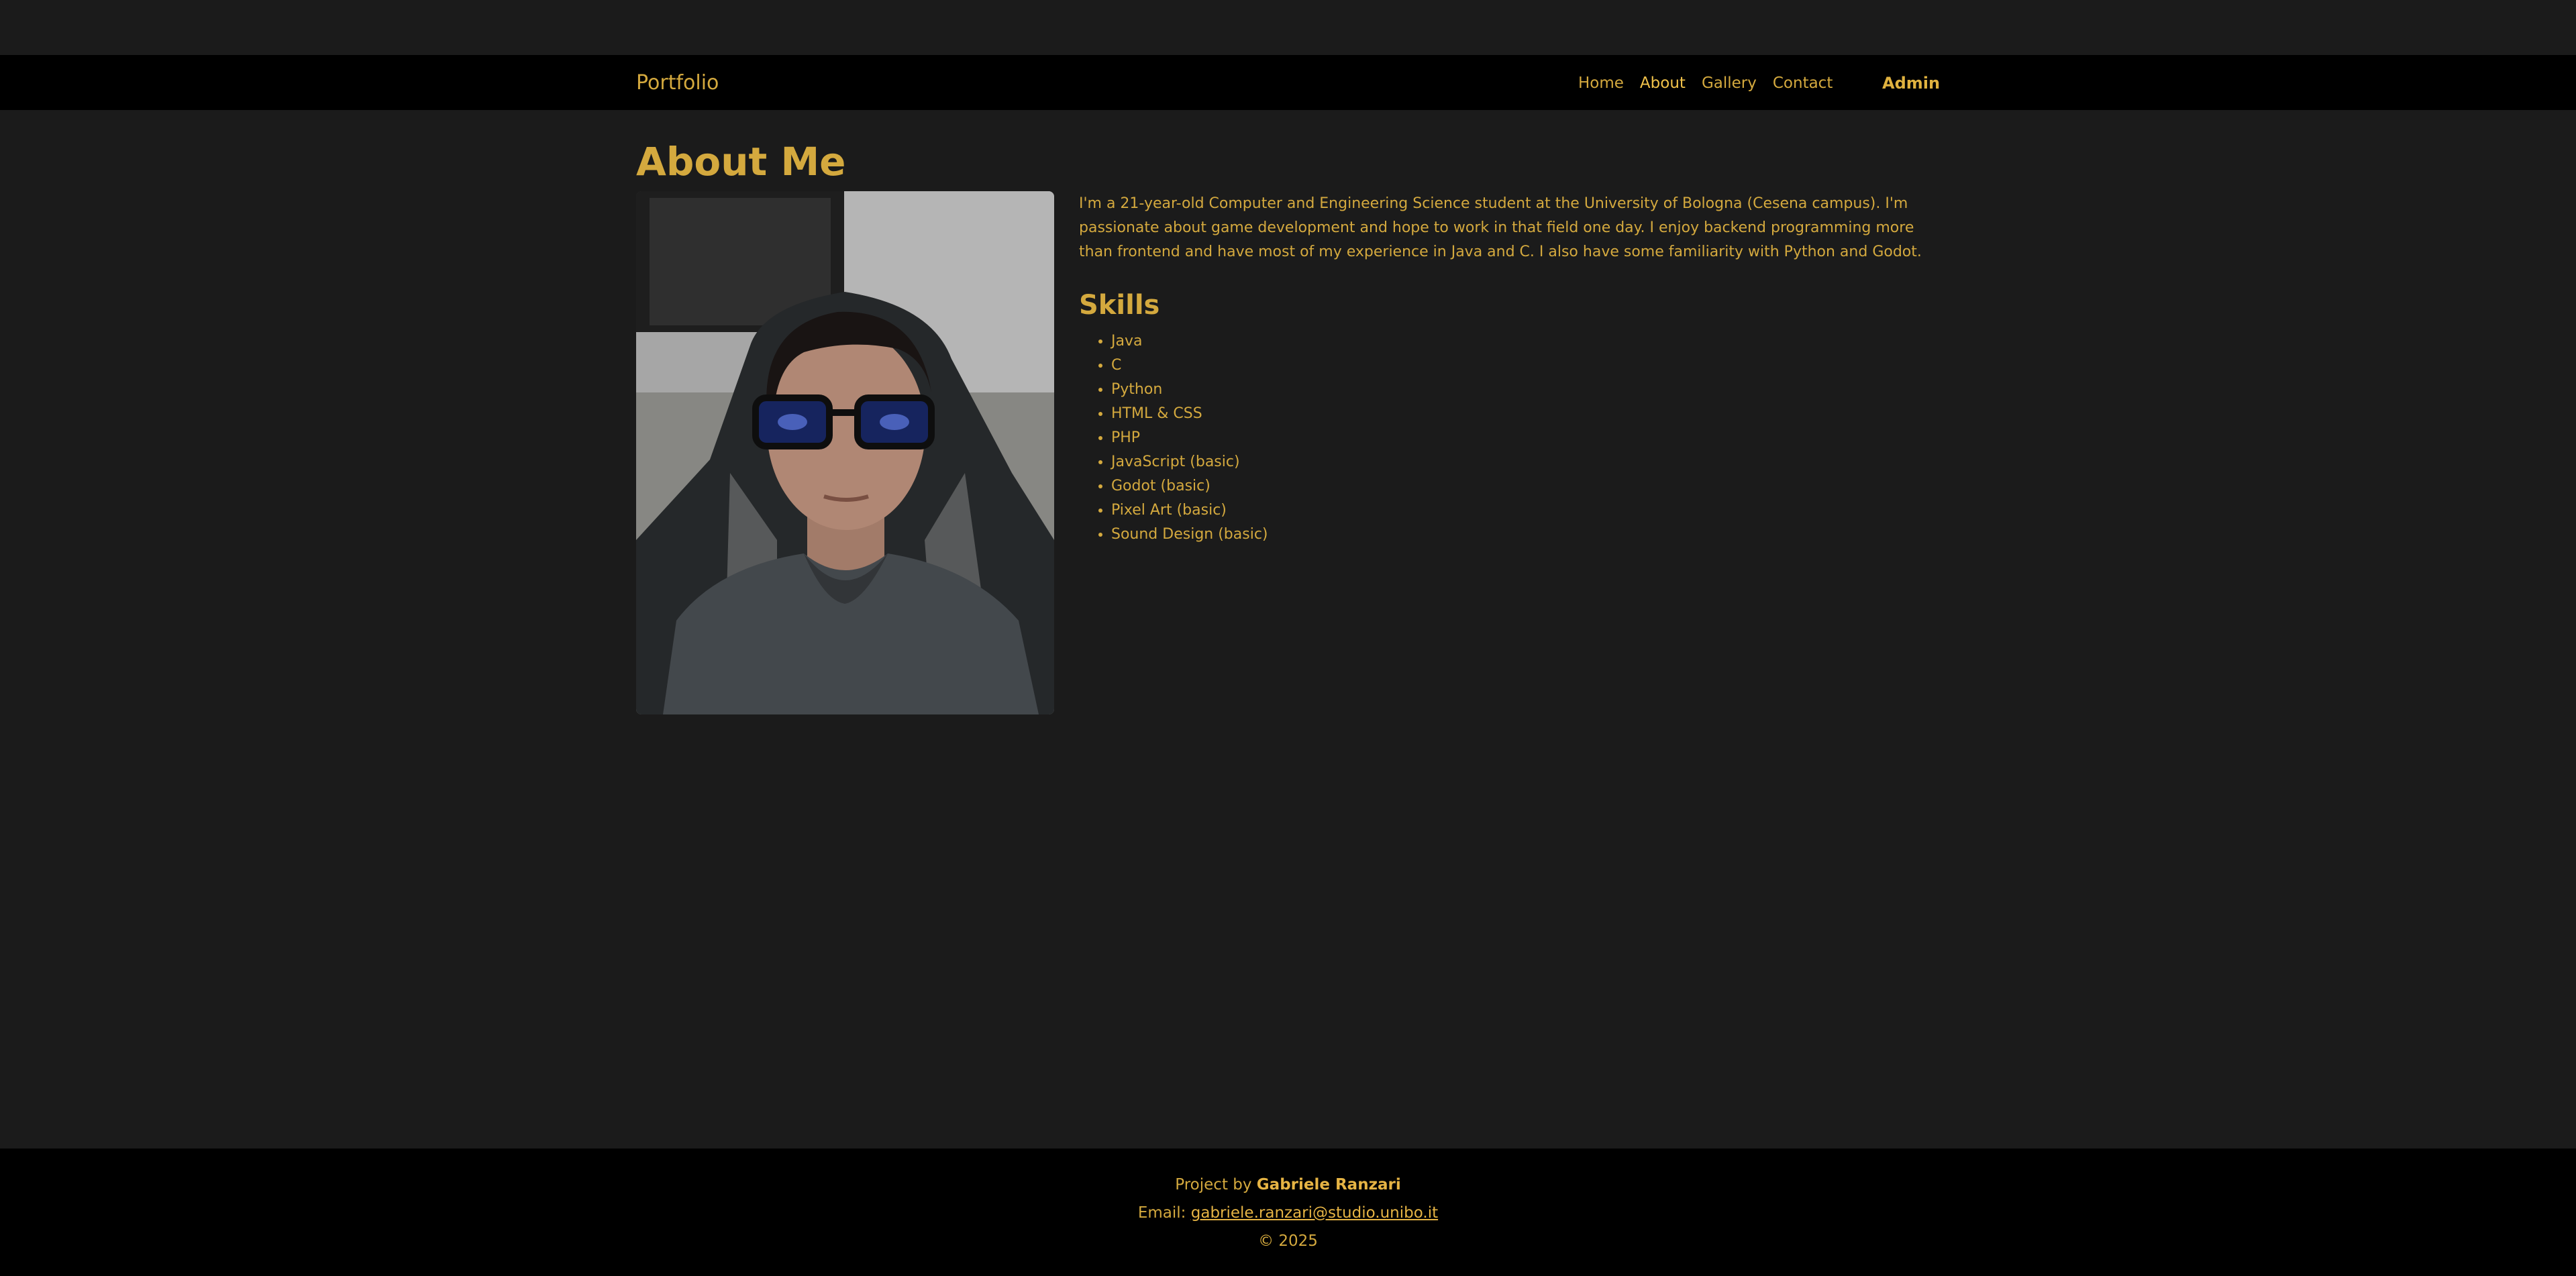  What do you see at coordinates (1164, 1213) in the screenshot?
I see `footer-email-prefix: Email:` at bounding box center [1164, 1213].